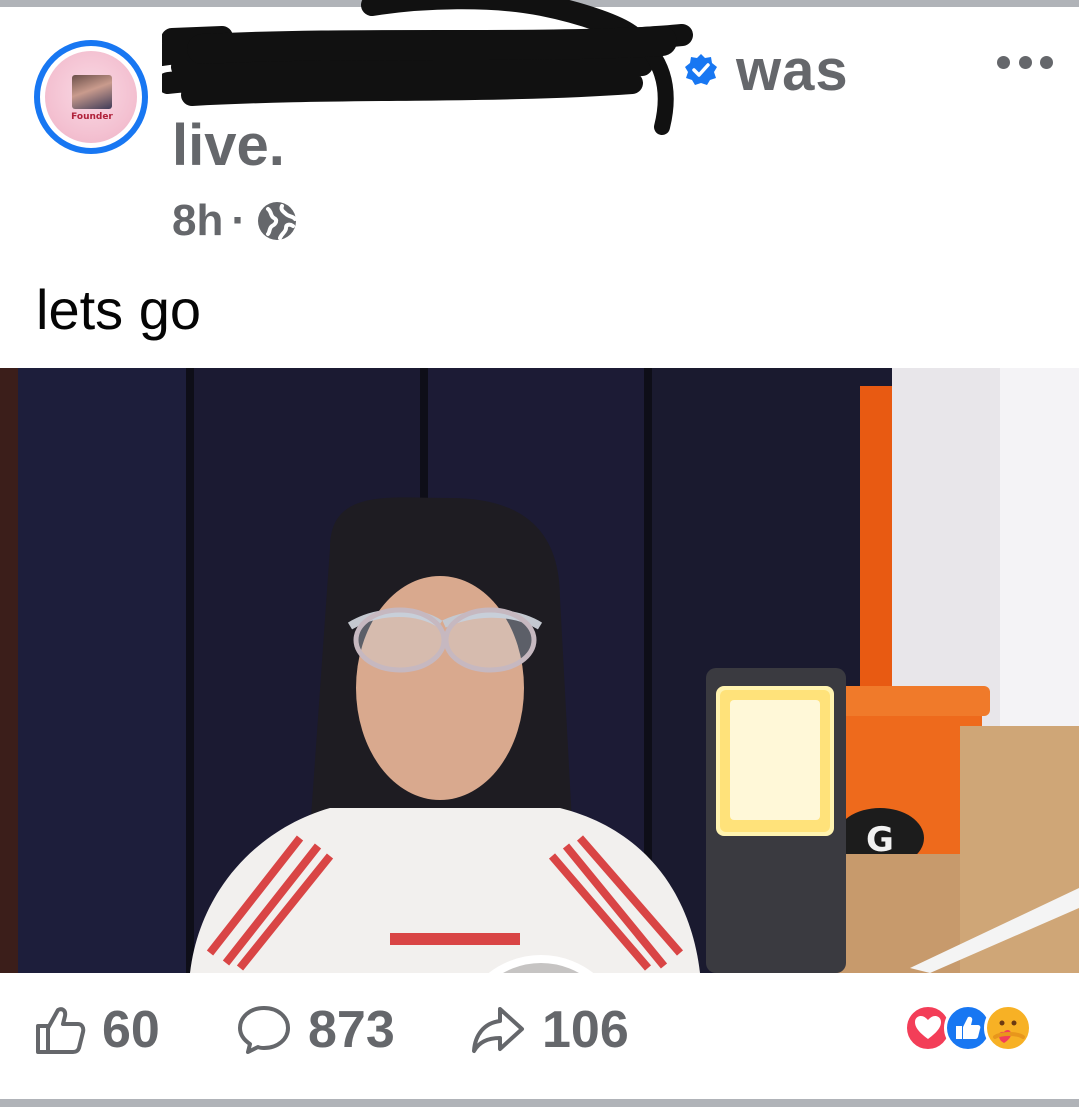  What do you see at coordinates (1008, 1028) in the screenshot?
I see `care-reaction-icon` at bounding box center [1008, 1028].